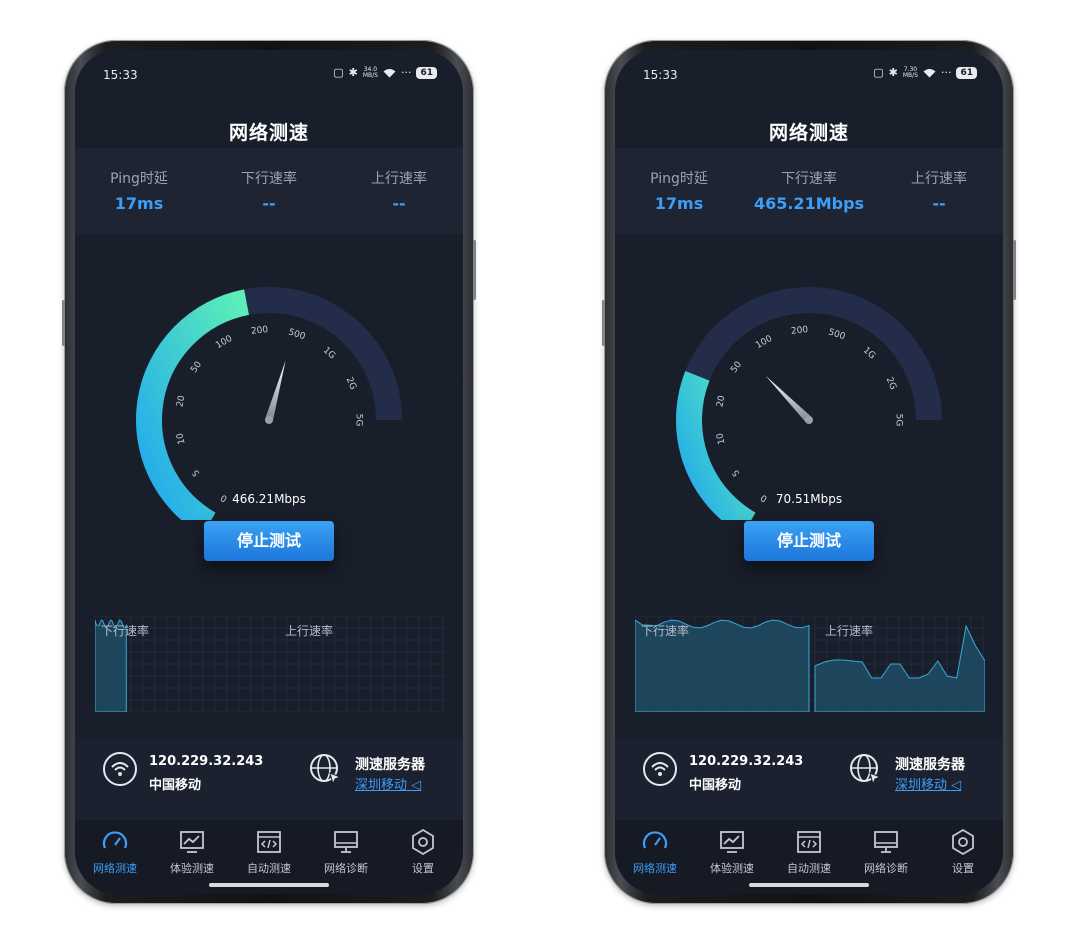 The height and width of the screenshot is (928, 1080). I want to click on gauge-tick-label: 5G, so click(899, 420).